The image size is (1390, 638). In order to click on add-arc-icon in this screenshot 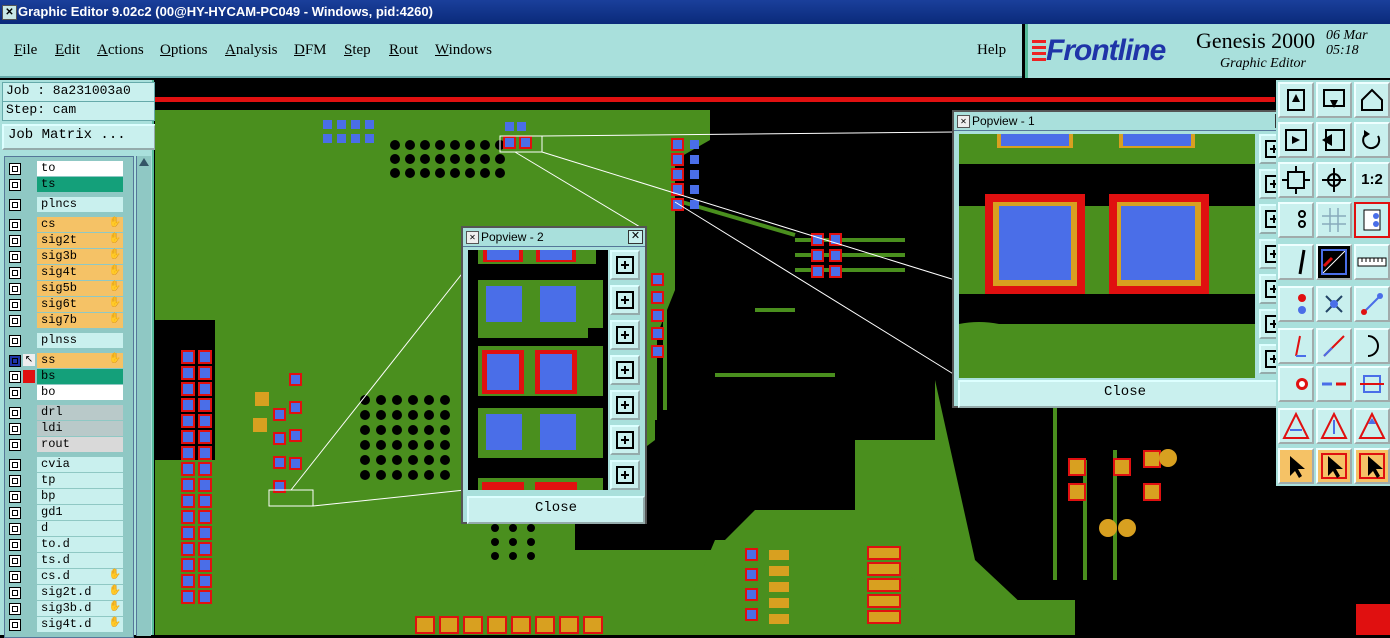, I will do `click(1296, 346)`.